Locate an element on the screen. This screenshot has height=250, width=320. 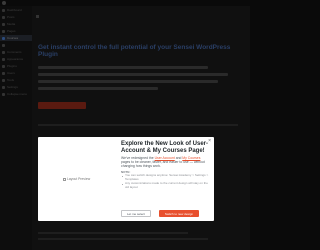
preview-image: Layout Preview is located at coordinates (78, 179).